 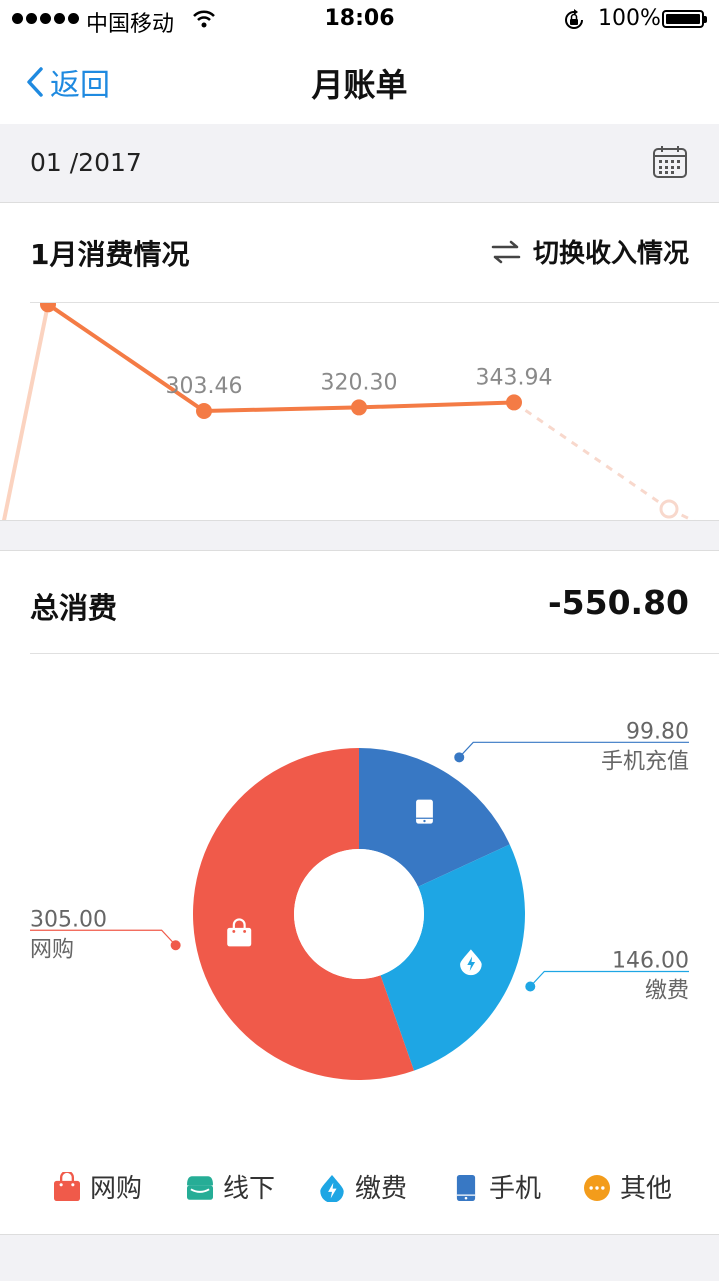 What do you see at coordinates (359, 1257) in the screenshot?
I see `bottom-gap` at bounding box center [359, 1257].